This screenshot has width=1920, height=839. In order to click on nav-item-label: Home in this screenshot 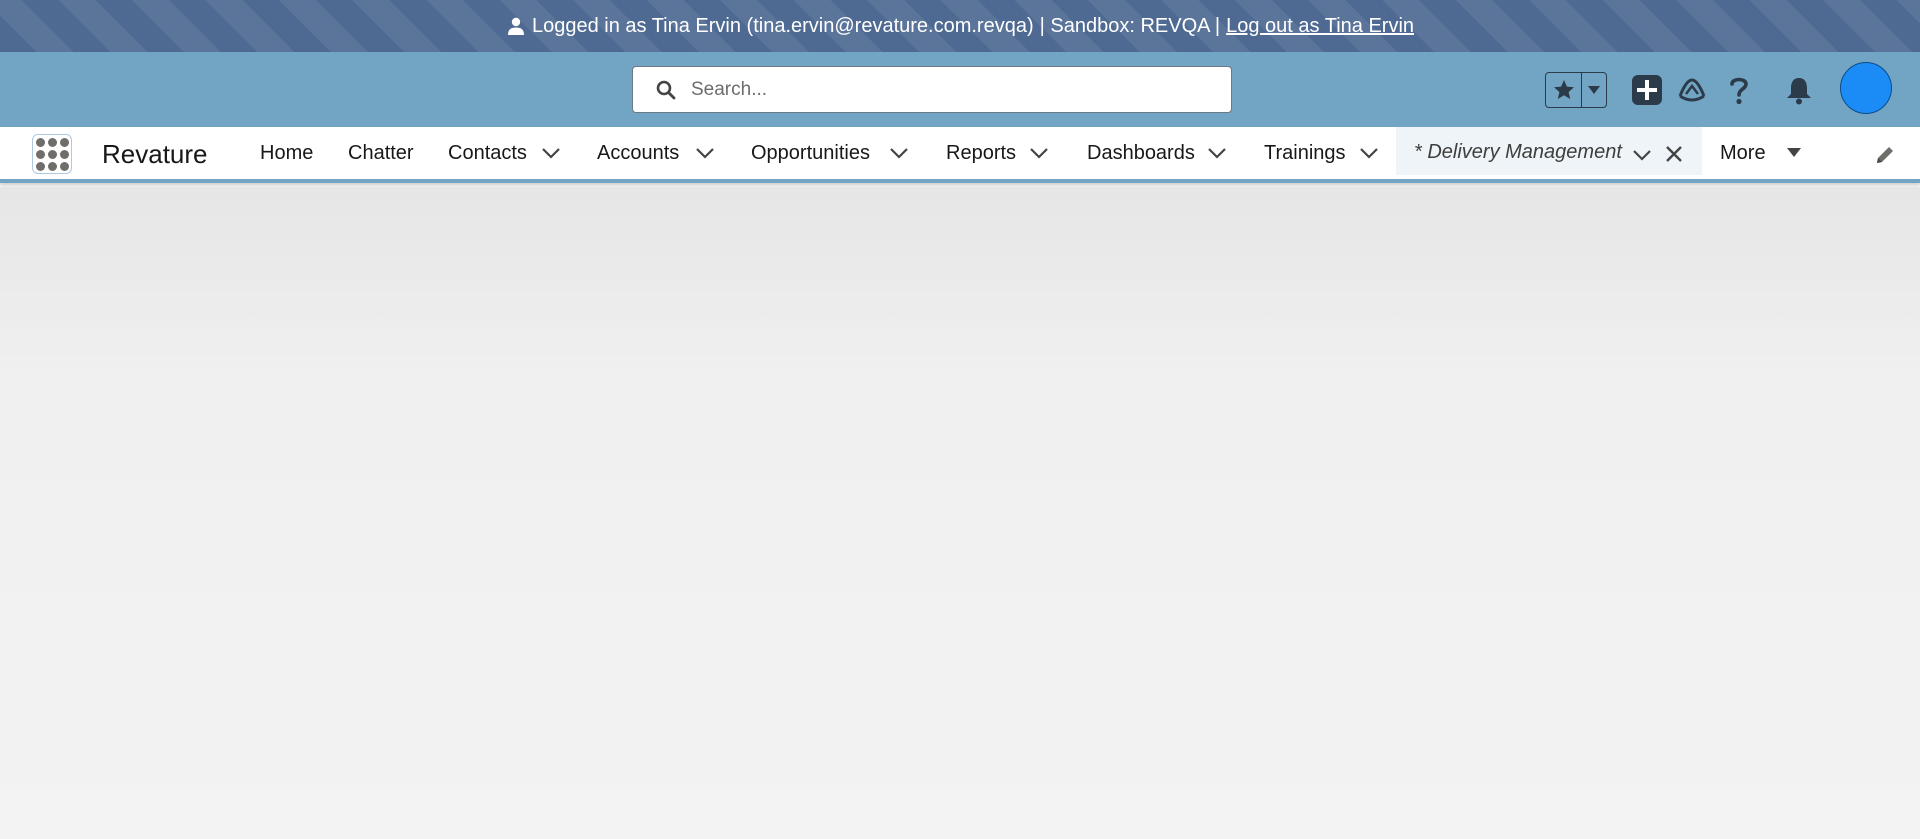, I will do `click(287, 152)`.